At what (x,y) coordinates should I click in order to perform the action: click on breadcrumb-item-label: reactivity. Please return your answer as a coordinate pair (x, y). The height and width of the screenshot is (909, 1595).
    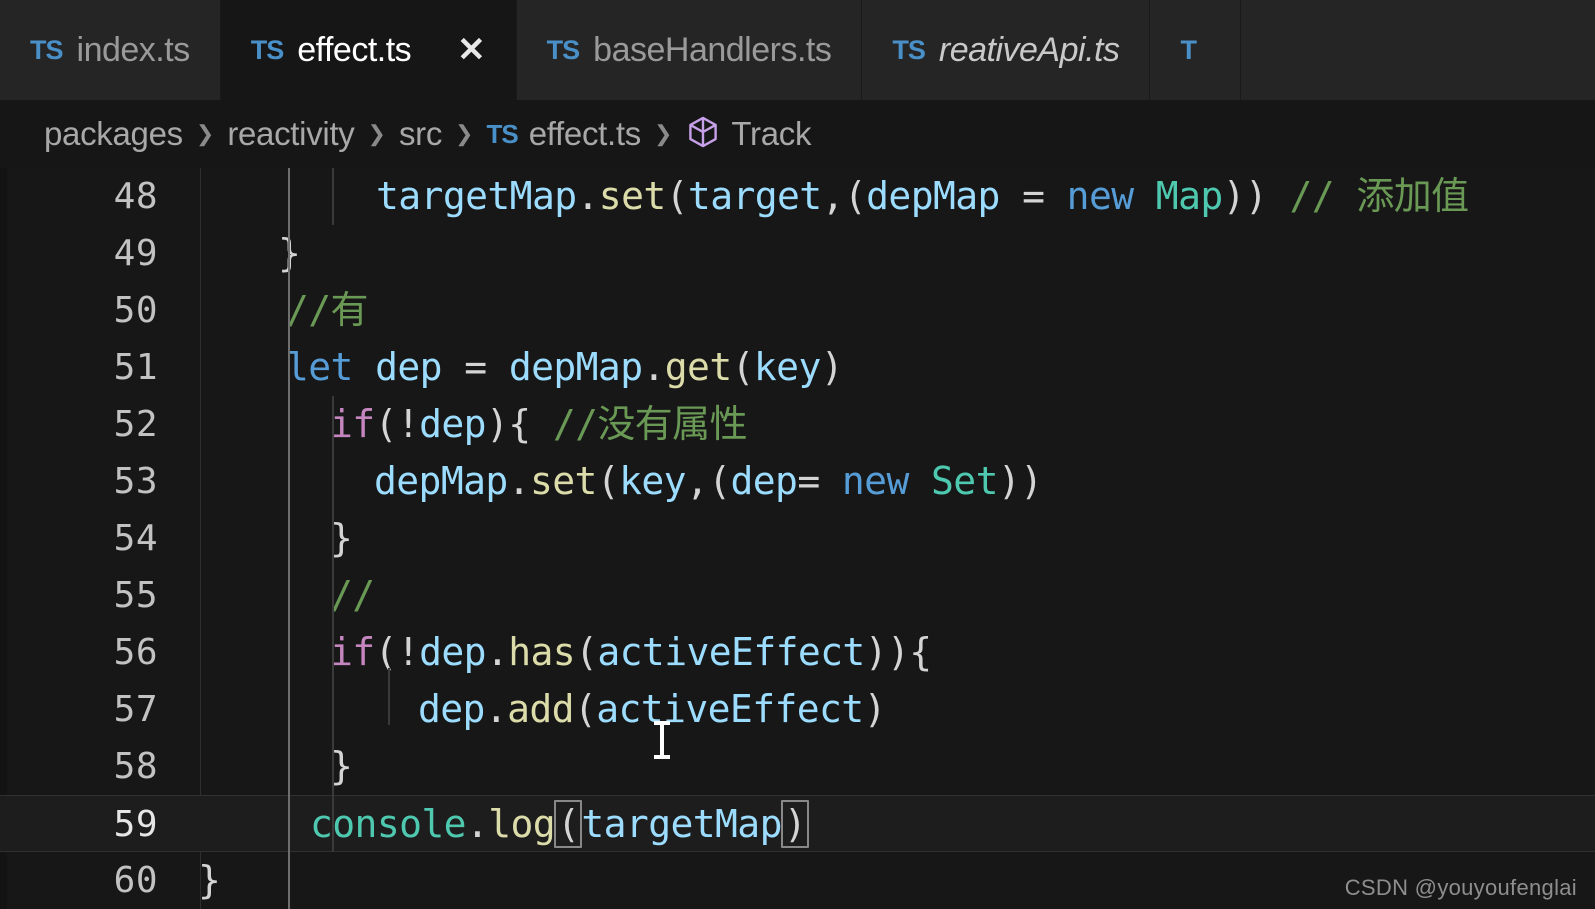
    Looking at the image, I should click on (291, 133).